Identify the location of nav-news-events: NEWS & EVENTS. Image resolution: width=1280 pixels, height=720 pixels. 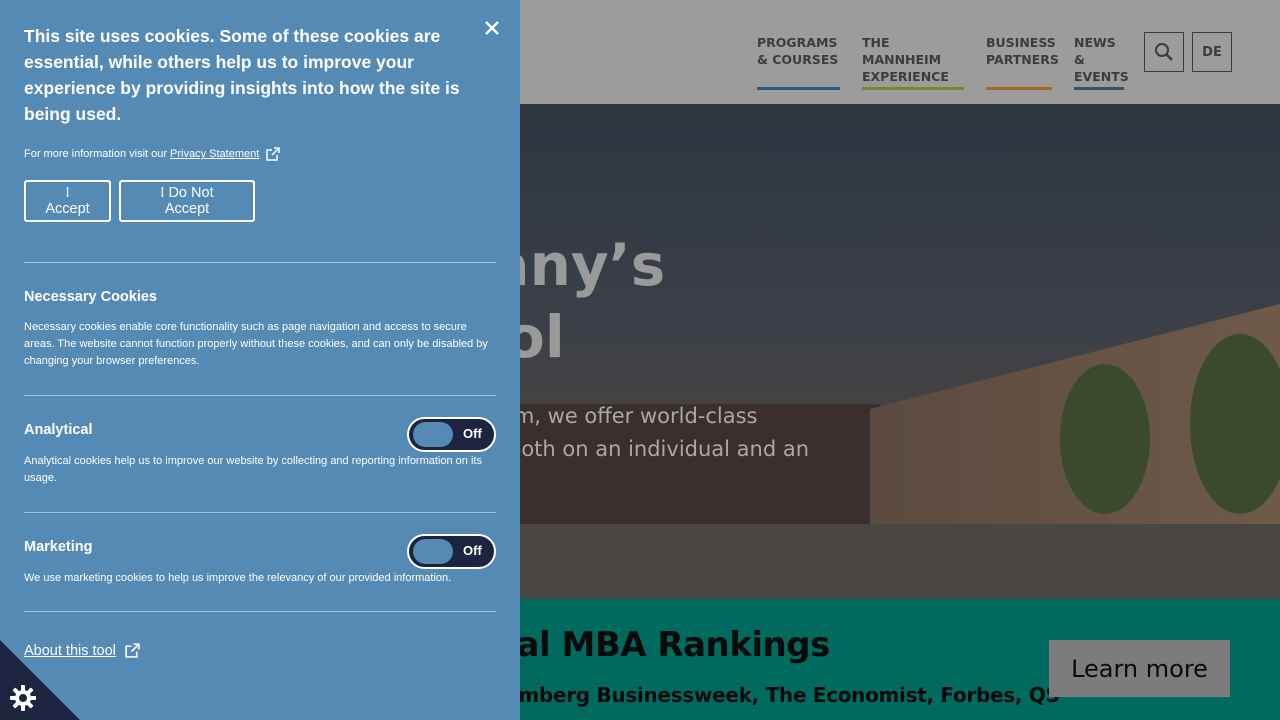
(1101, 62).